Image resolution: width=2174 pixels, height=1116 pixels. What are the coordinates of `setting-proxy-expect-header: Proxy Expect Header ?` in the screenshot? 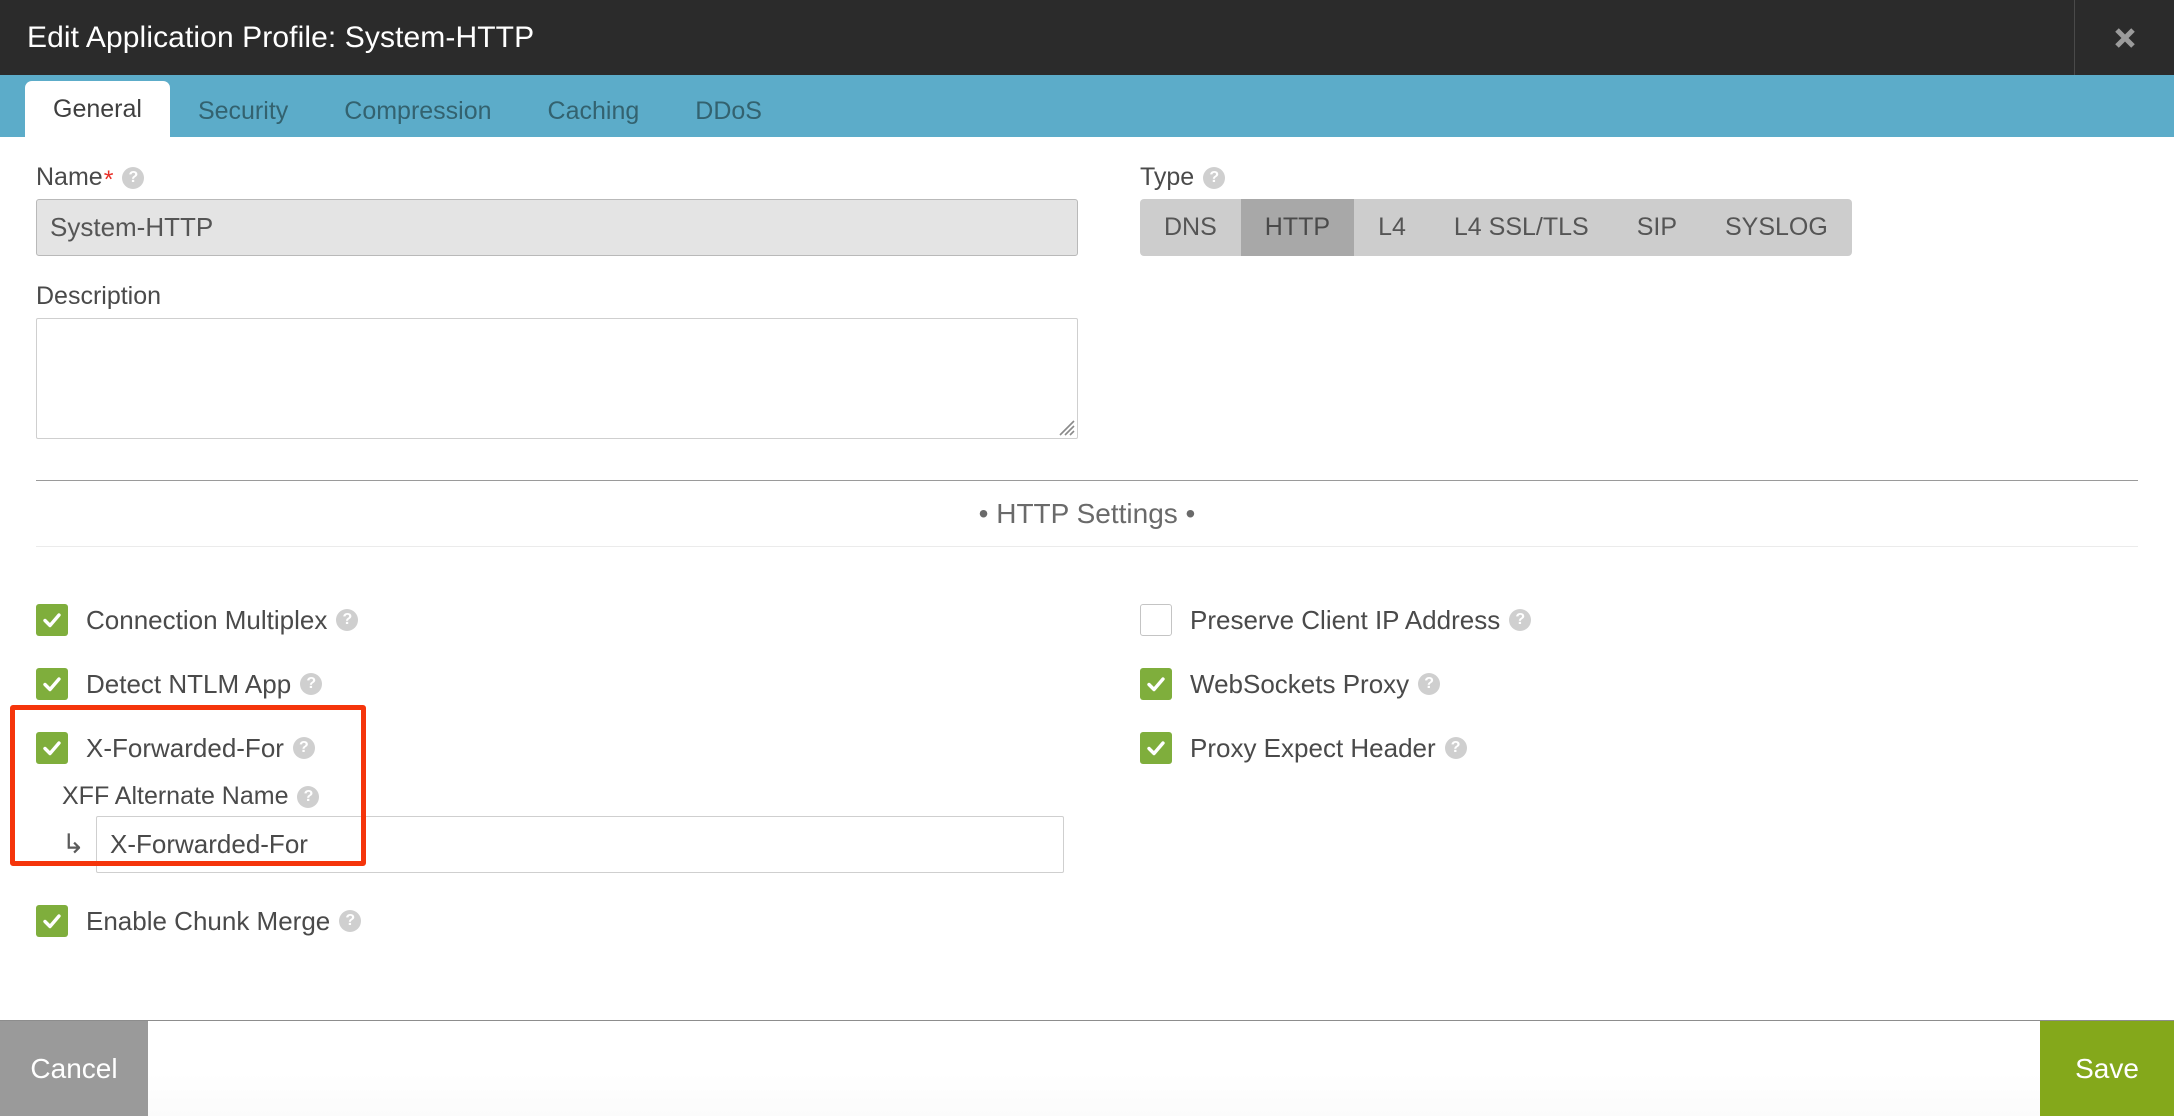 It's located at (1639, 748).